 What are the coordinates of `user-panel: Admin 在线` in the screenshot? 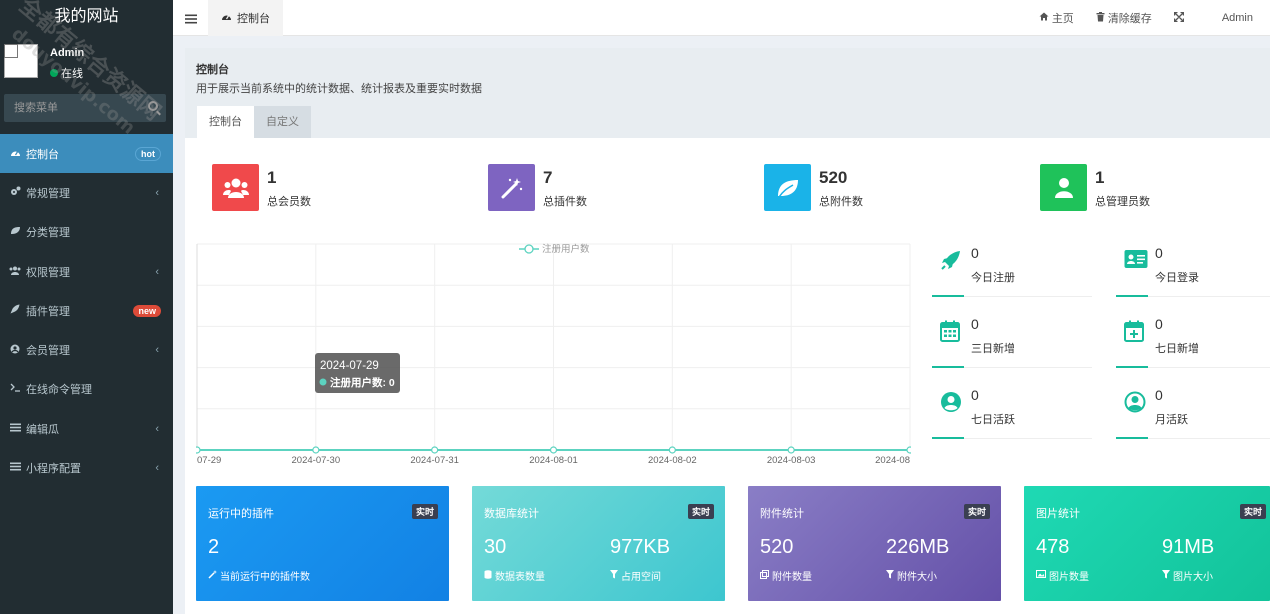 It's located at (86, 61).